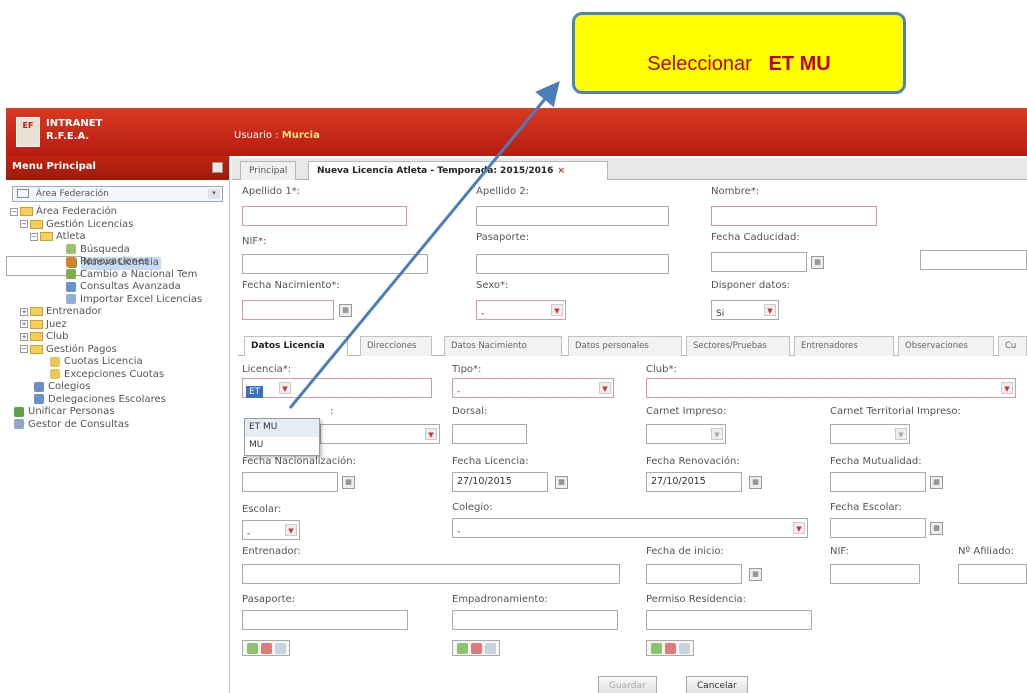 This screenshot has width=1027, height=693. Describe the element at coordinates (831, 388) in the screenshot. I see `club-select: ▼` at that location.